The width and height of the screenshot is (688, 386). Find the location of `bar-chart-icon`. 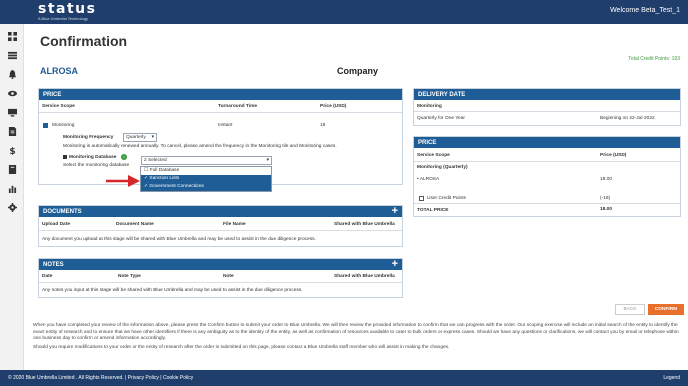

bar-chart-icon is located at coordinates (12, 189).